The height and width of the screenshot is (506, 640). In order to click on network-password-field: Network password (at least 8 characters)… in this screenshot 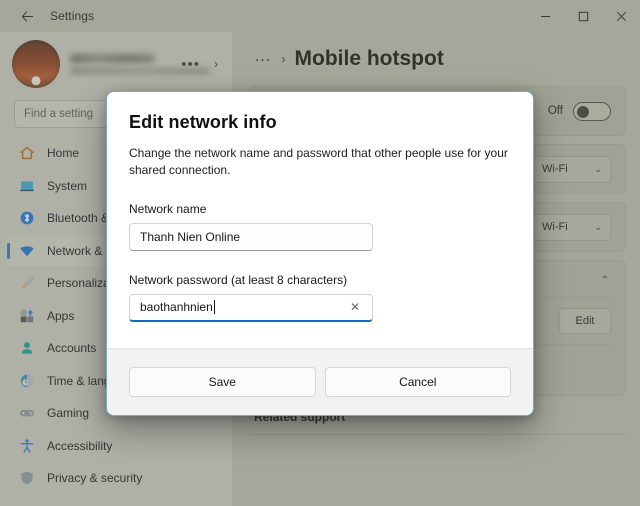, I will do `click(320, 297)`.